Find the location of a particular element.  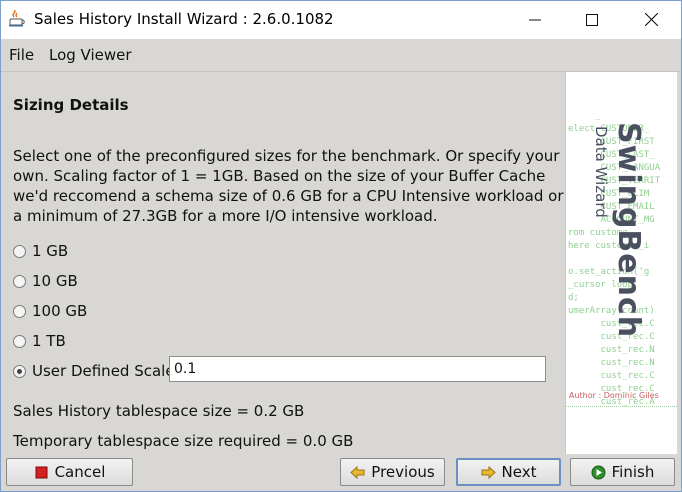

play-icon is located at coordinates (598, 472).